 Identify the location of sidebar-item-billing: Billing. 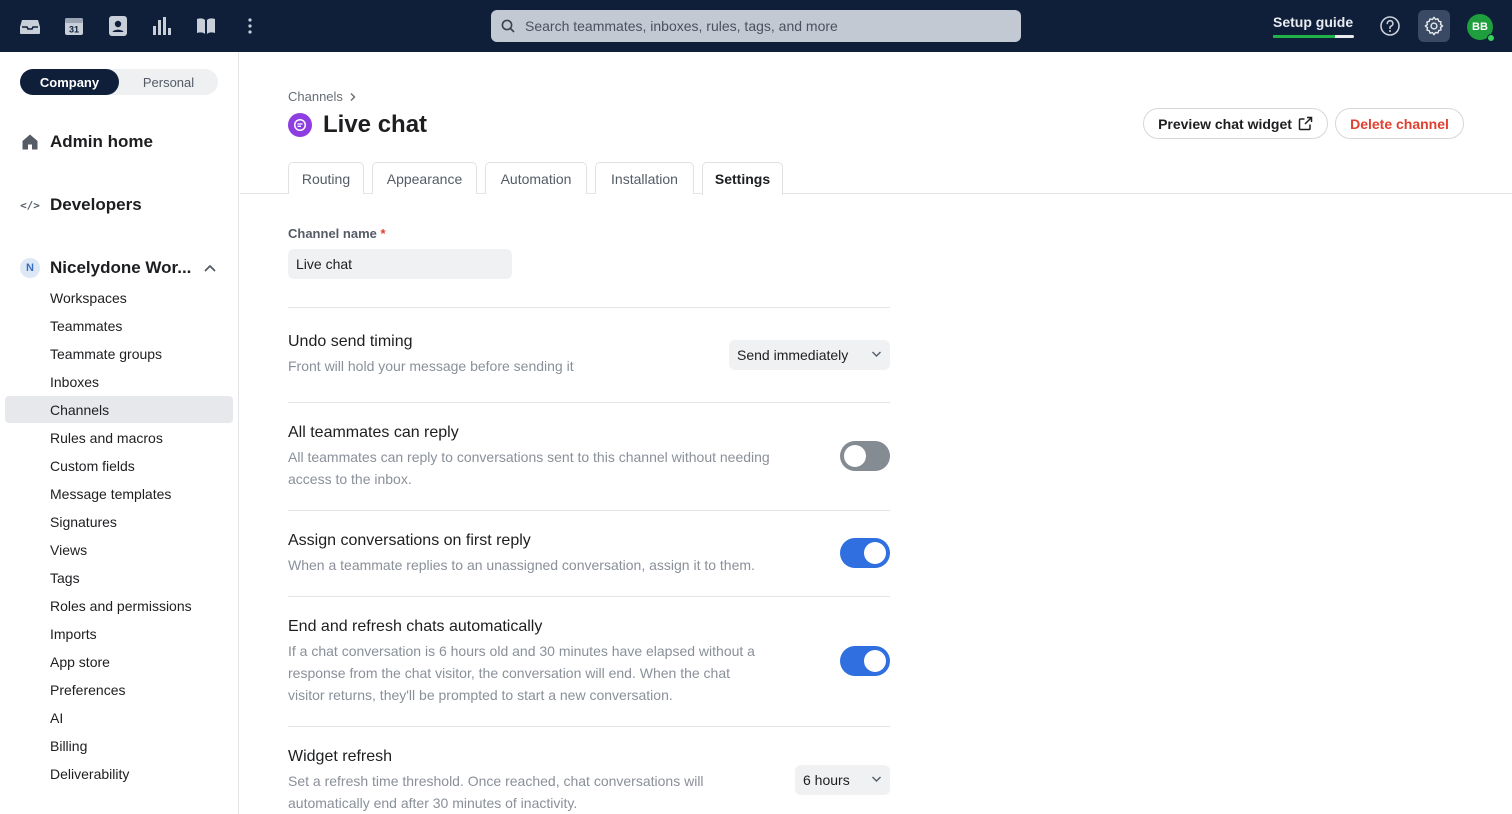
(119, 745).